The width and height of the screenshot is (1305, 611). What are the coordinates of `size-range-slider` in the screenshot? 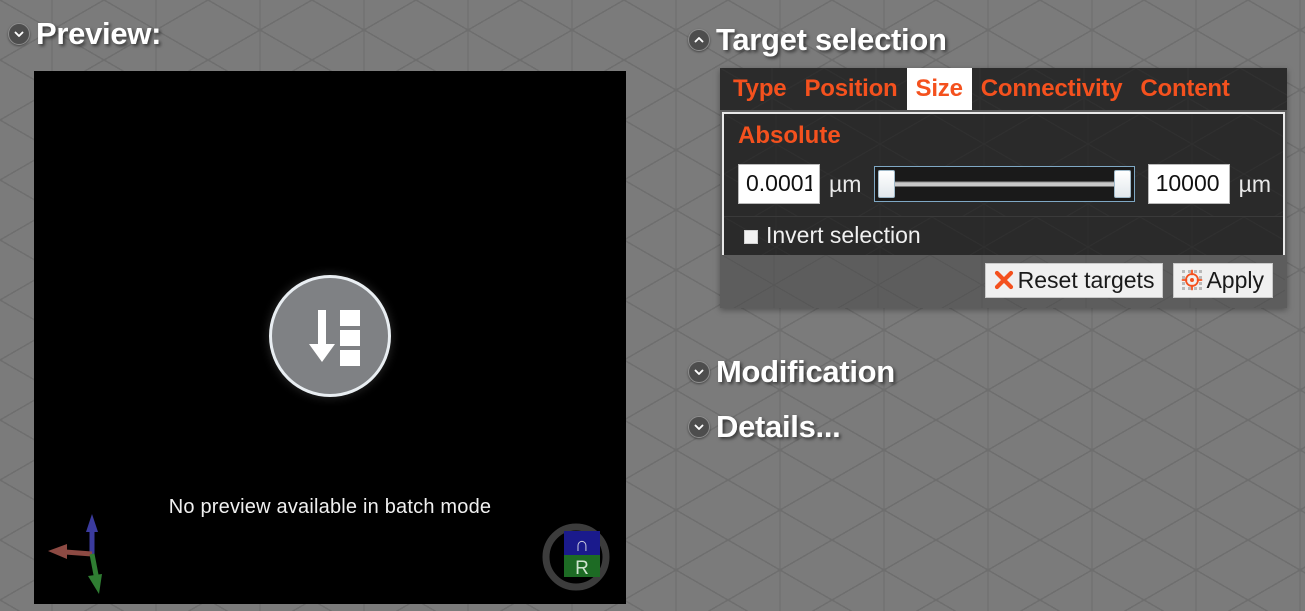 It's located at (1004, 184).